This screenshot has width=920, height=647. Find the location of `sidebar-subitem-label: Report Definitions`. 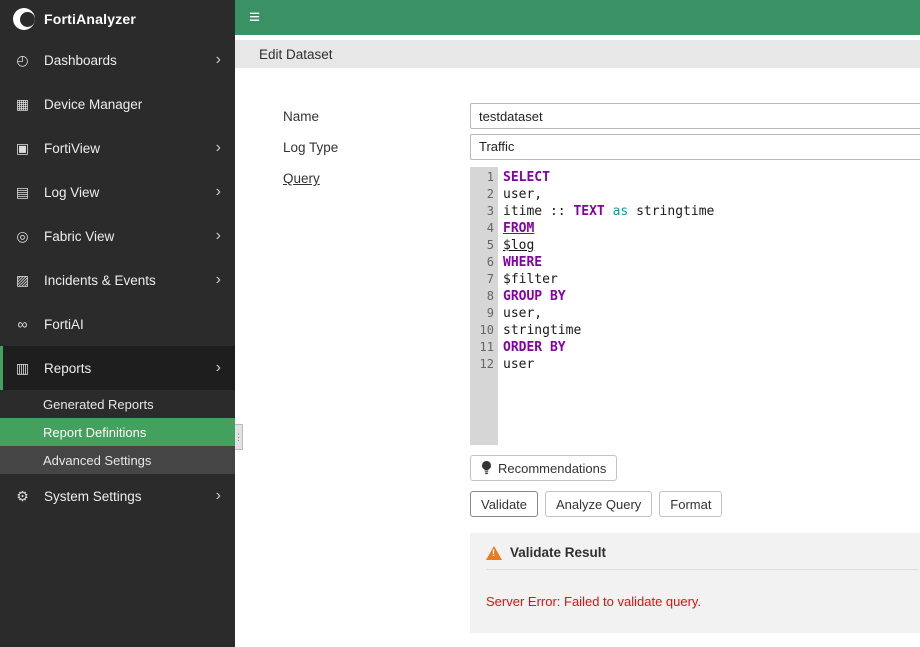

sidebar-subitem-label: Report Definitions is located at coordinates (95, 432).